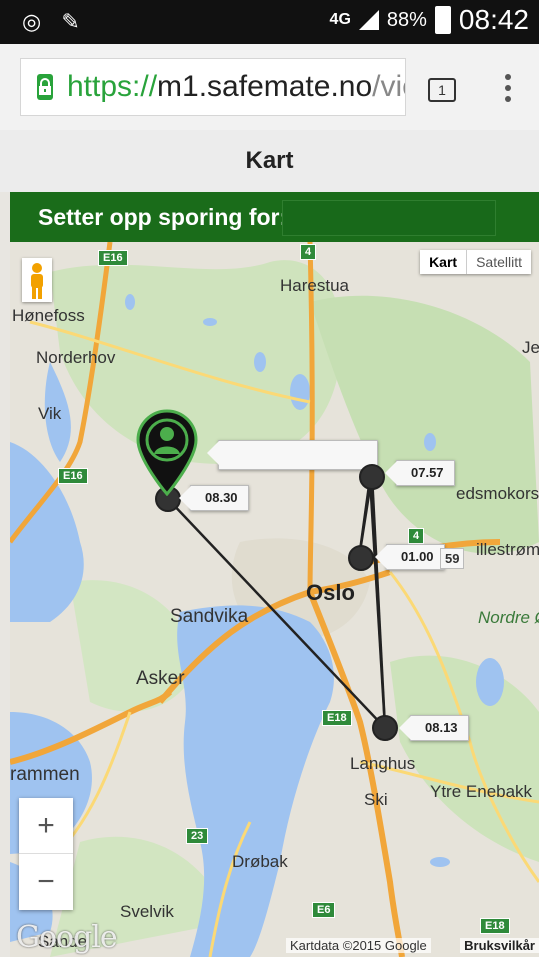 Image resolution: width=539 pixels, height=957 pixels. I want to click on network-label: 4G, so click(340, 19).